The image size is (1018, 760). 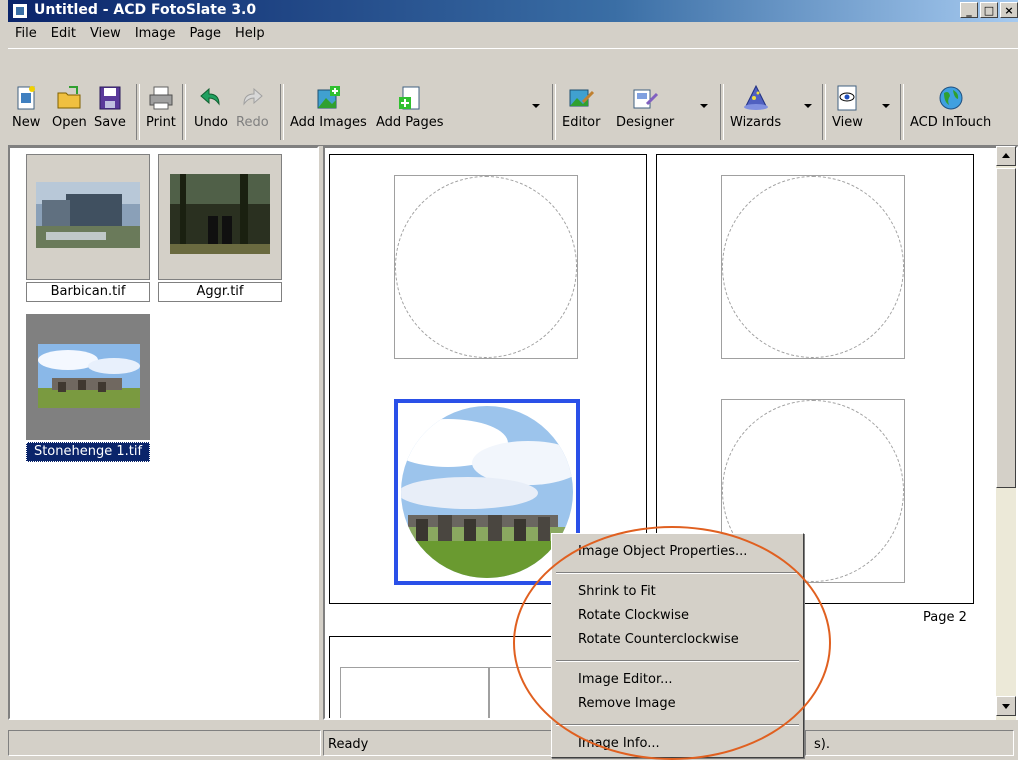 What do you see at coordinates (205, 35) in the screenshot?
I see `menu-page: Page` at bounding box center [205, 35].